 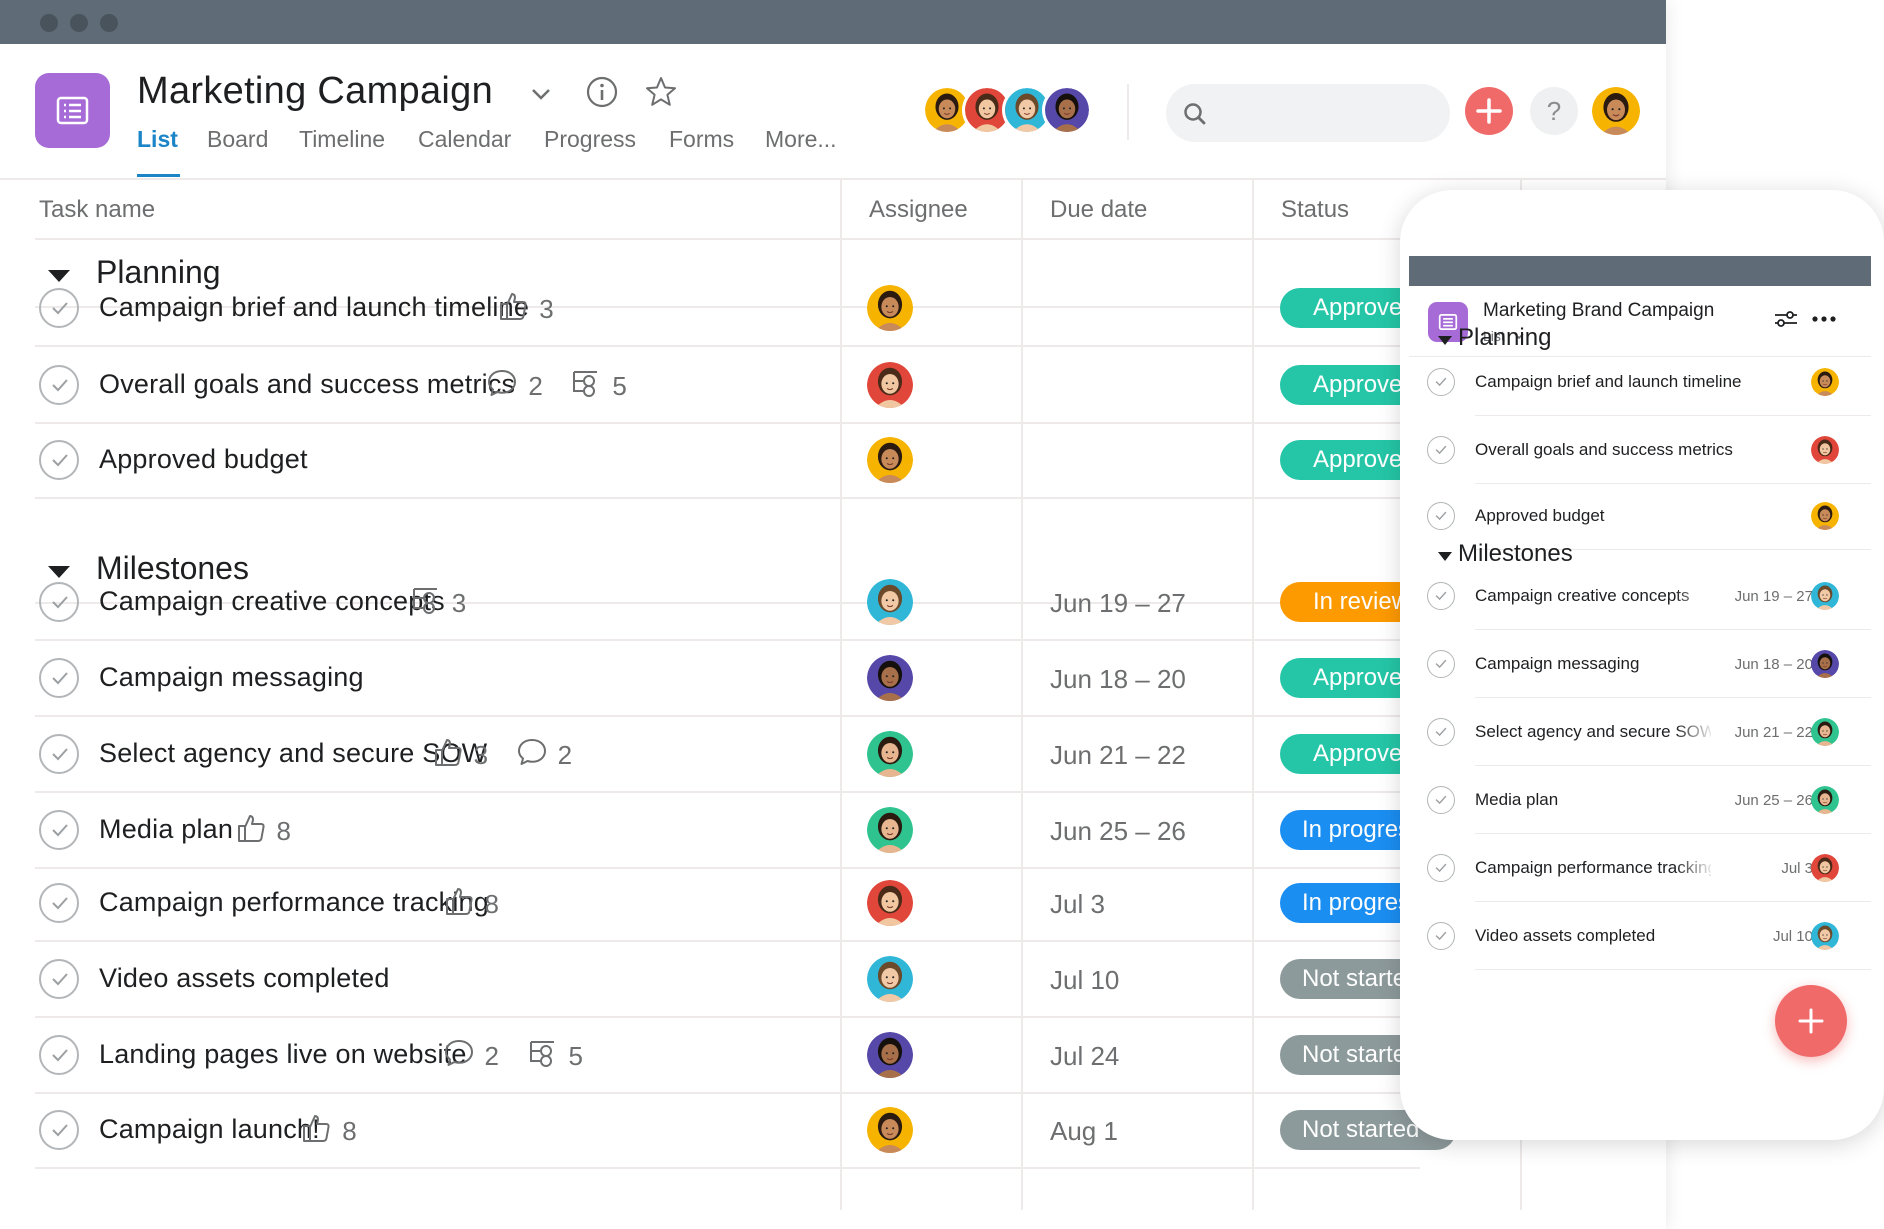 What do you see at coordinates (1315, 210) in the screenshot?
I see `column-header-status: Status` at bounding box center [1315, 210].